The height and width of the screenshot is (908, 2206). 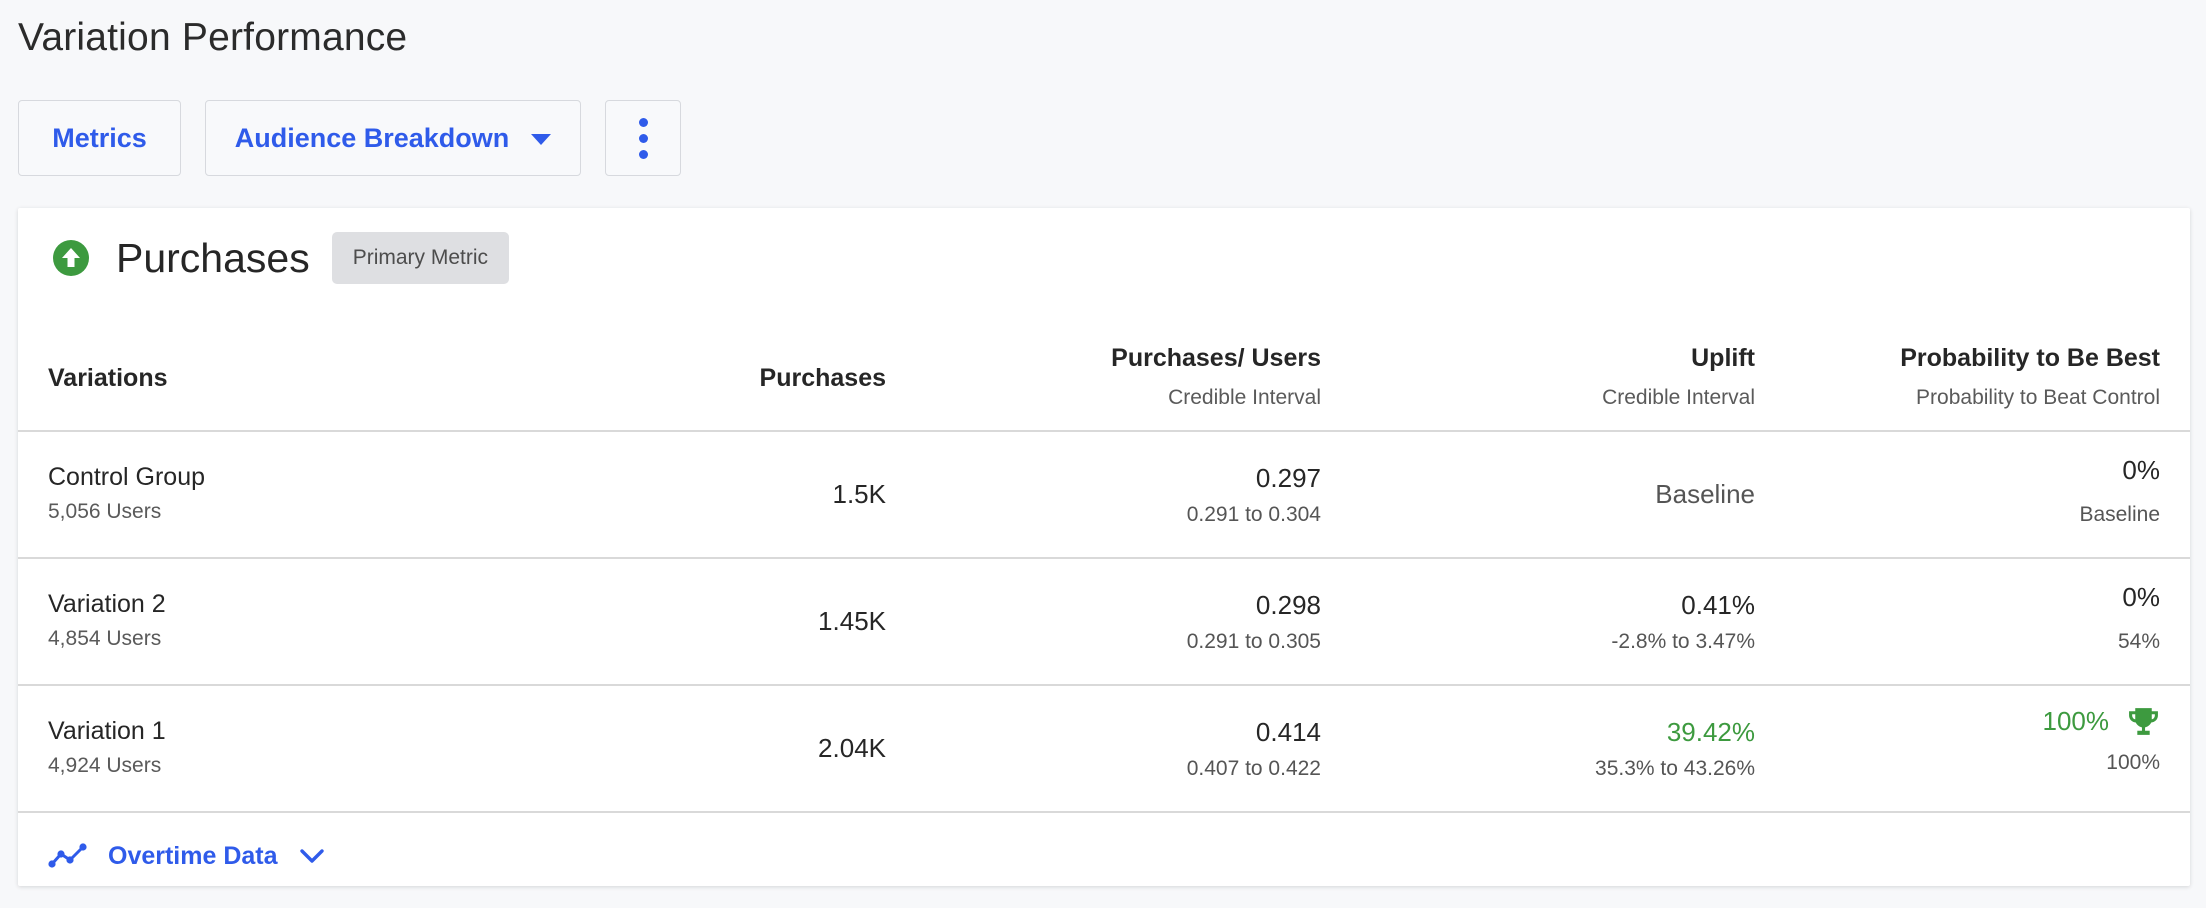 What do you see at coordinates (105, 638) in the screenshot?
I see `variation-users: 4,854 Users` at bounding box center [105, 638].